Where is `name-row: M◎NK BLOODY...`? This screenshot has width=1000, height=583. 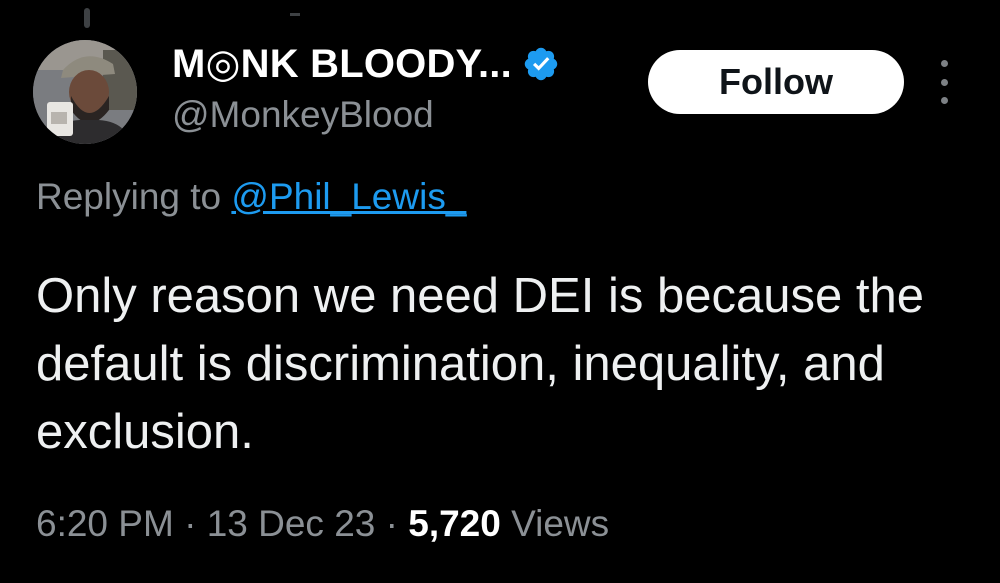
name-row: M◎NK BLOODY... is located at coordinates (366, 64).